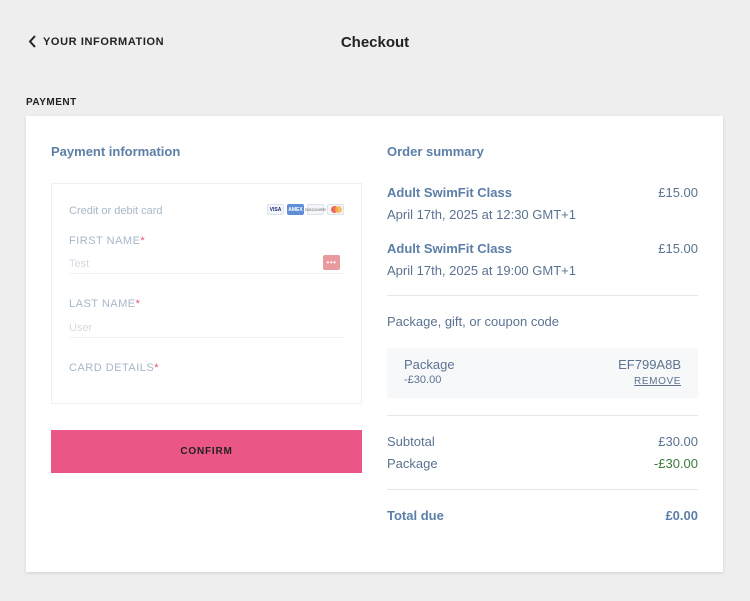 The height and width of the screenshot is (601, 750). I want to click on coupon-label: Package, gift, or coupon code, so click(473, 321).